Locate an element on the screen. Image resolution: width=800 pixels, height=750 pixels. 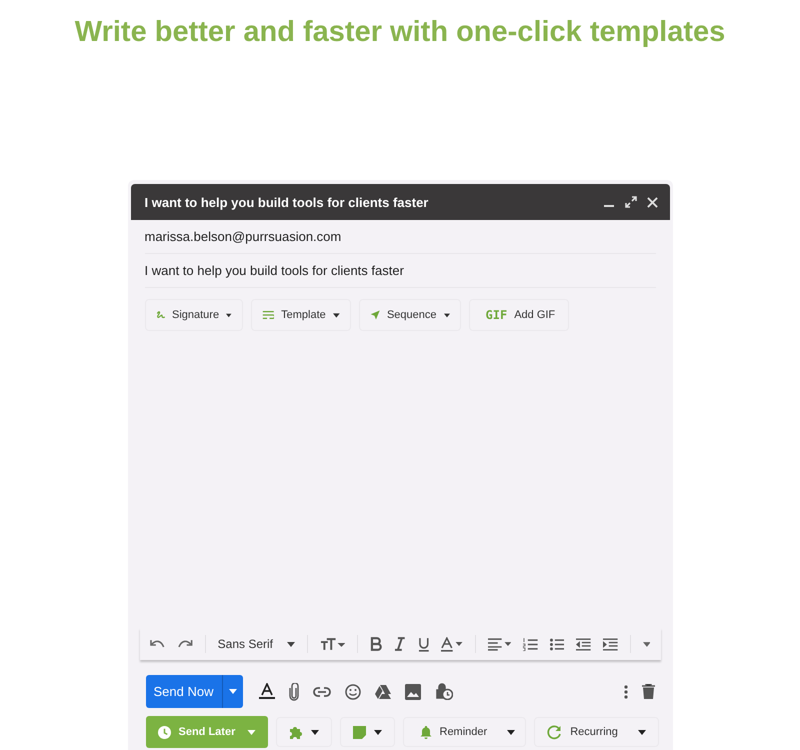
lines-icon is located at coordinates (268, 315).